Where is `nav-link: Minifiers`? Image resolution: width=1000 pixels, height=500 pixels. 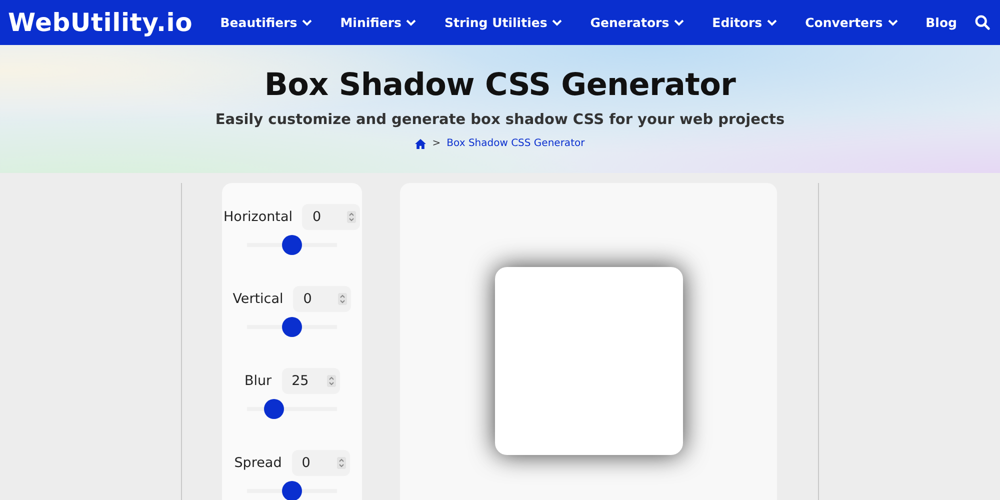
nav-link: Minifiers is located at coordinates (378, 22).